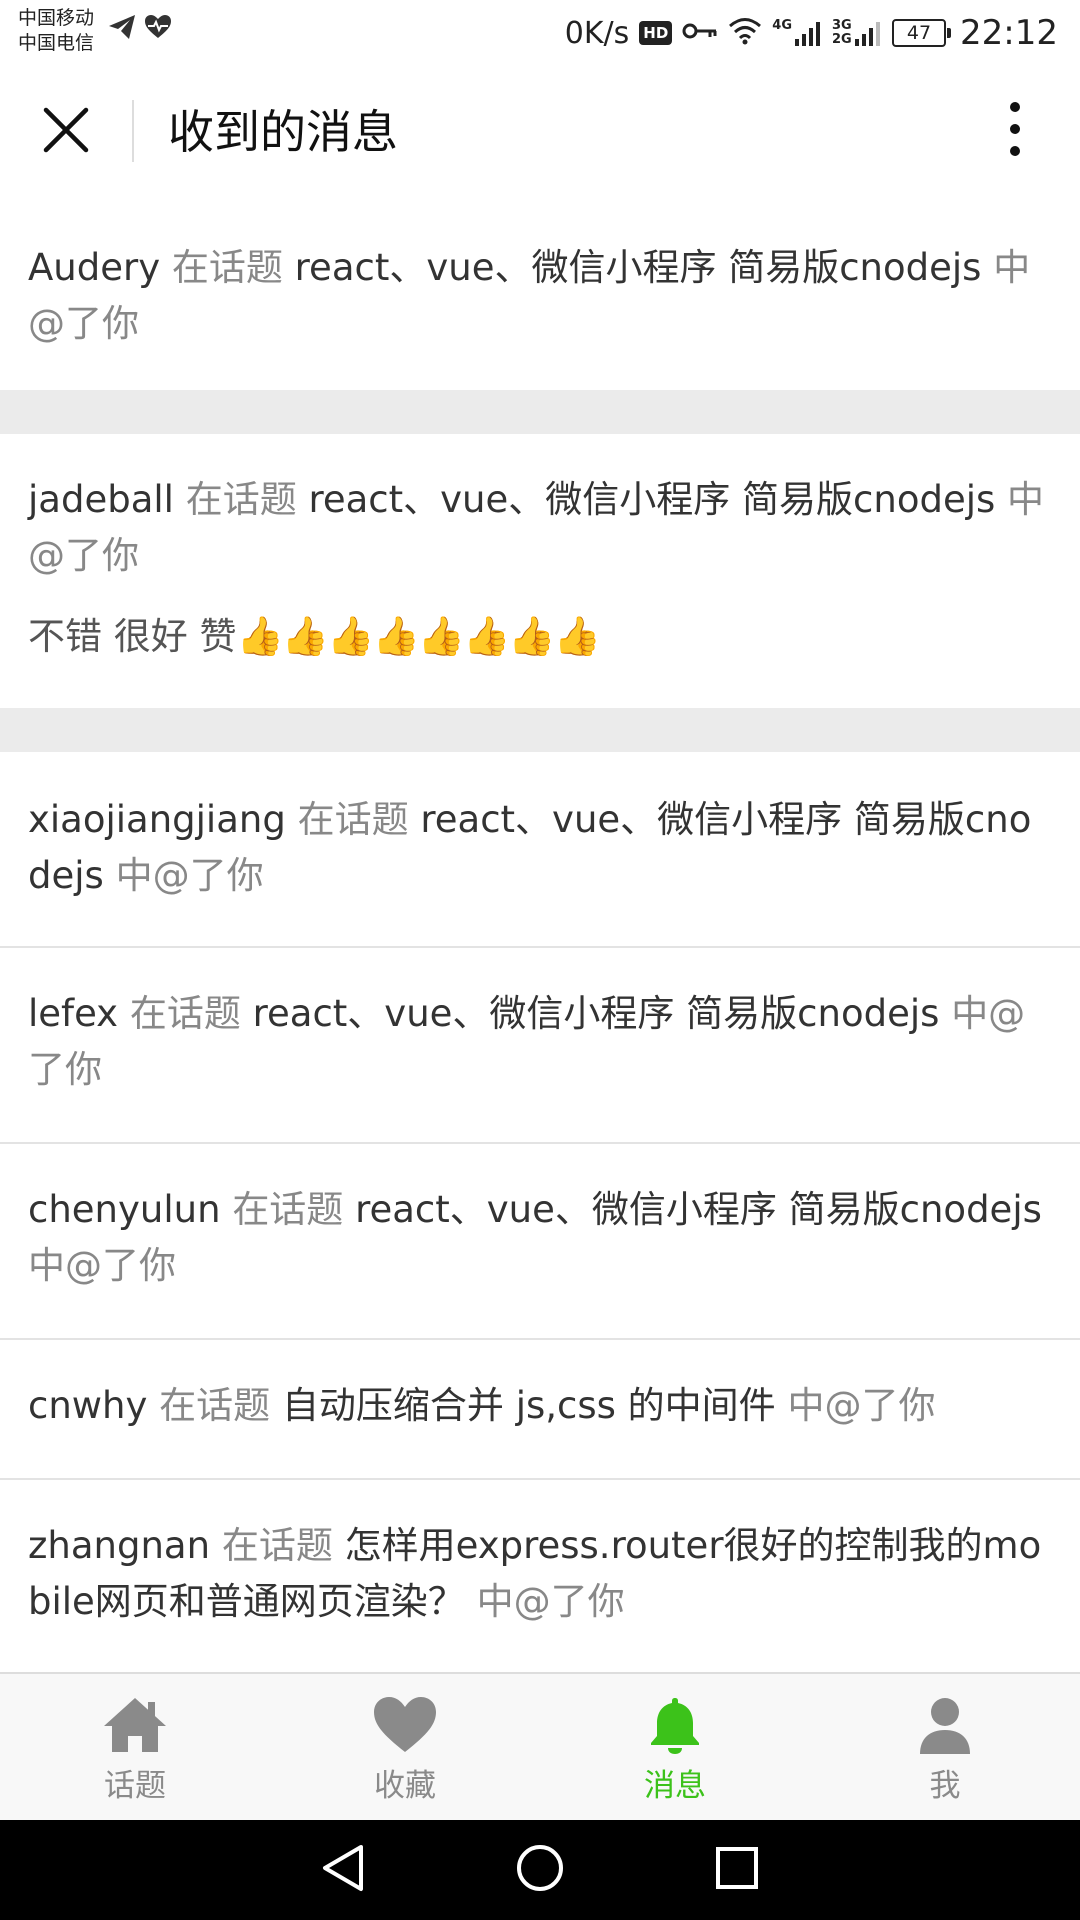  Describe the element at coordinates (283, 132) in the screenshot. I see `page-title: 收到的消息` at that location.